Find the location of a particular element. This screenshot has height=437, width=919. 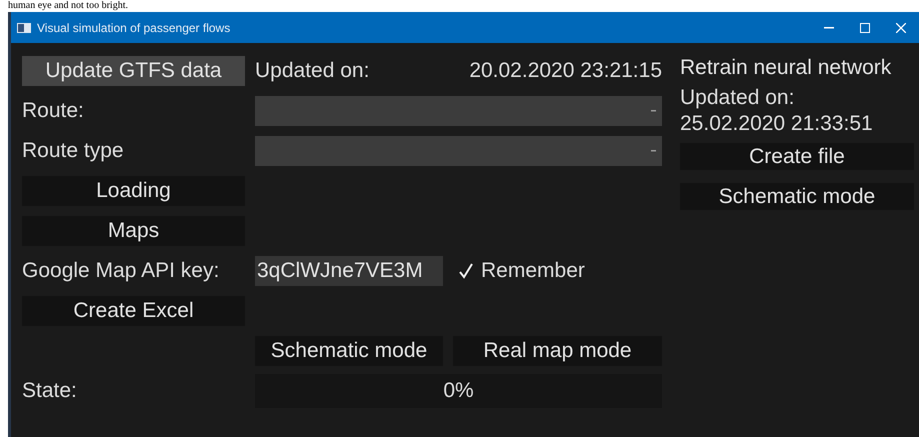

minimize-icon is located at coordinates (829, 27).